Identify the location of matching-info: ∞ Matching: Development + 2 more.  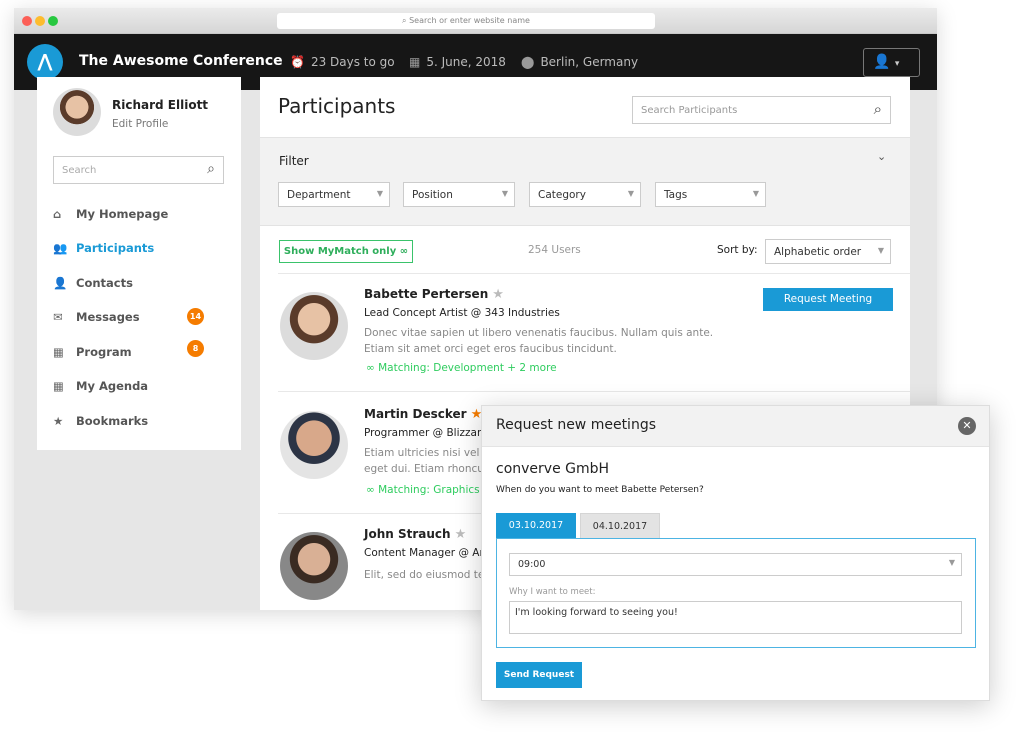
(461, 368).